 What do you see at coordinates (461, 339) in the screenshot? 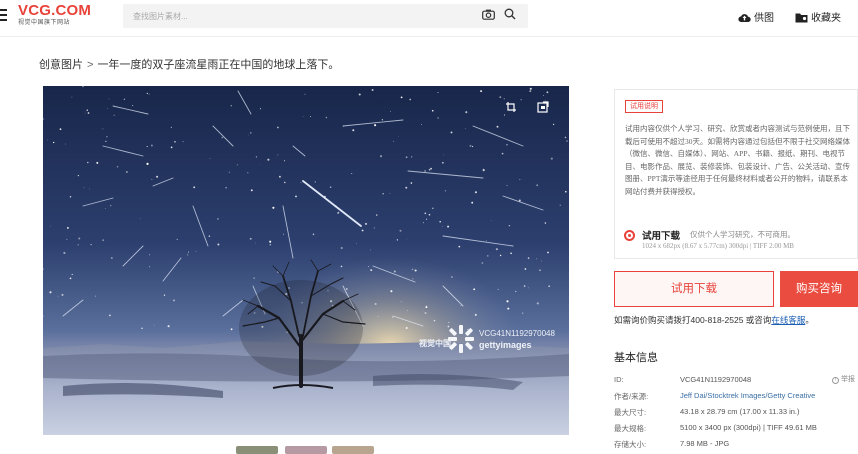
I see `vcg-flower-logo` at bounding box center [461, 339].